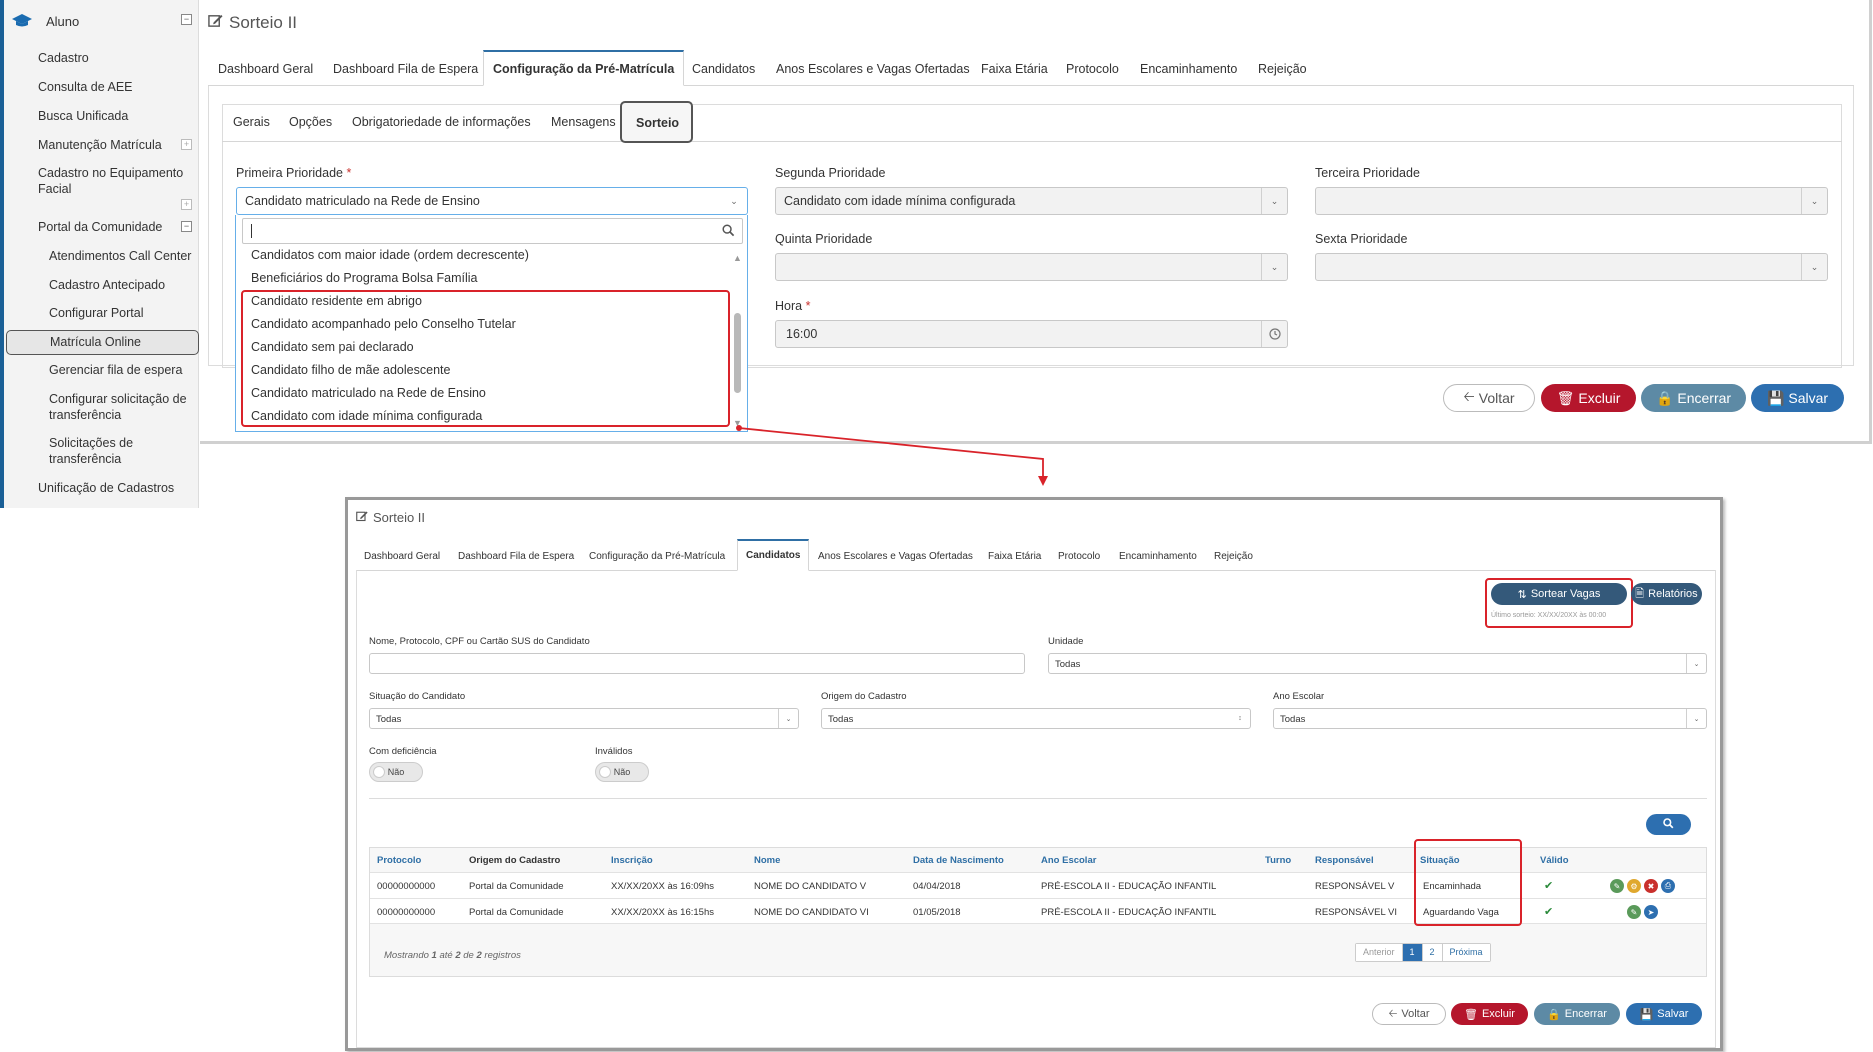  What do you see at coordinates (100, 227) in the screenshot?
I see `sidebar-item-portal-comunidade: Portal da Comunidade` at bounding box center [100, 227].